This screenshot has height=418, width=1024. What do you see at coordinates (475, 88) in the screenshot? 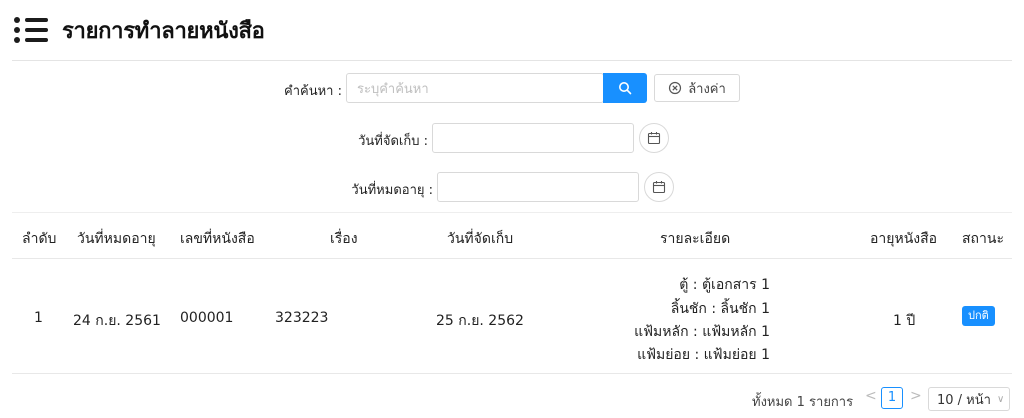
I see `search-input: ระบุคำค้นหา` at bounding box center [475, 88].